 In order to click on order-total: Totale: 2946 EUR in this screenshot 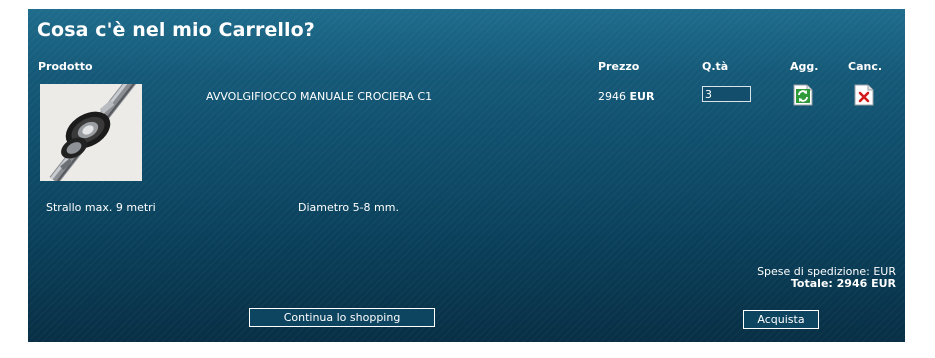, I will do `click(843, 283)`.